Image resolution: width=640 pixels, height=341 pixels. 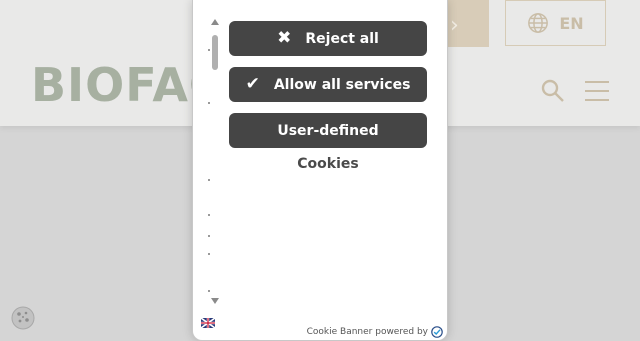 I want to click on check-icon: ✔, so click(x=252, y=84).